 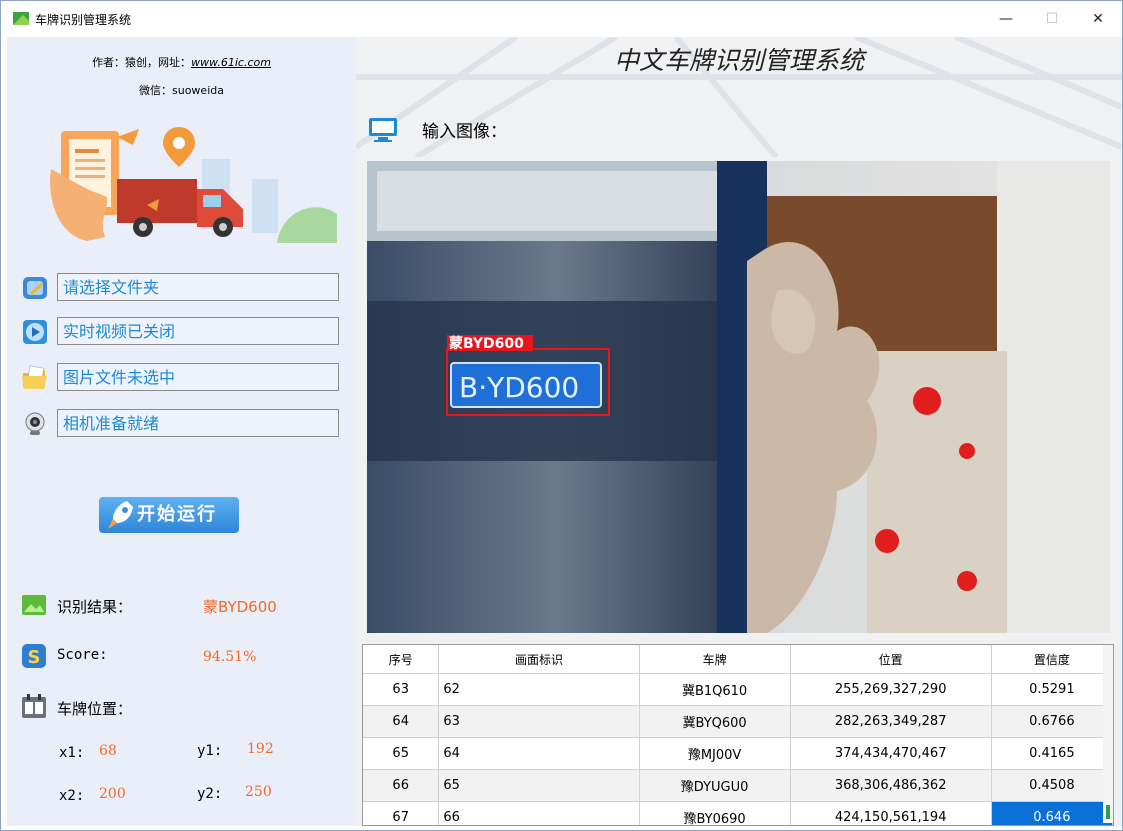 I want to click on image-select-row: 图片文件未选中, so click(x=184, y=378).